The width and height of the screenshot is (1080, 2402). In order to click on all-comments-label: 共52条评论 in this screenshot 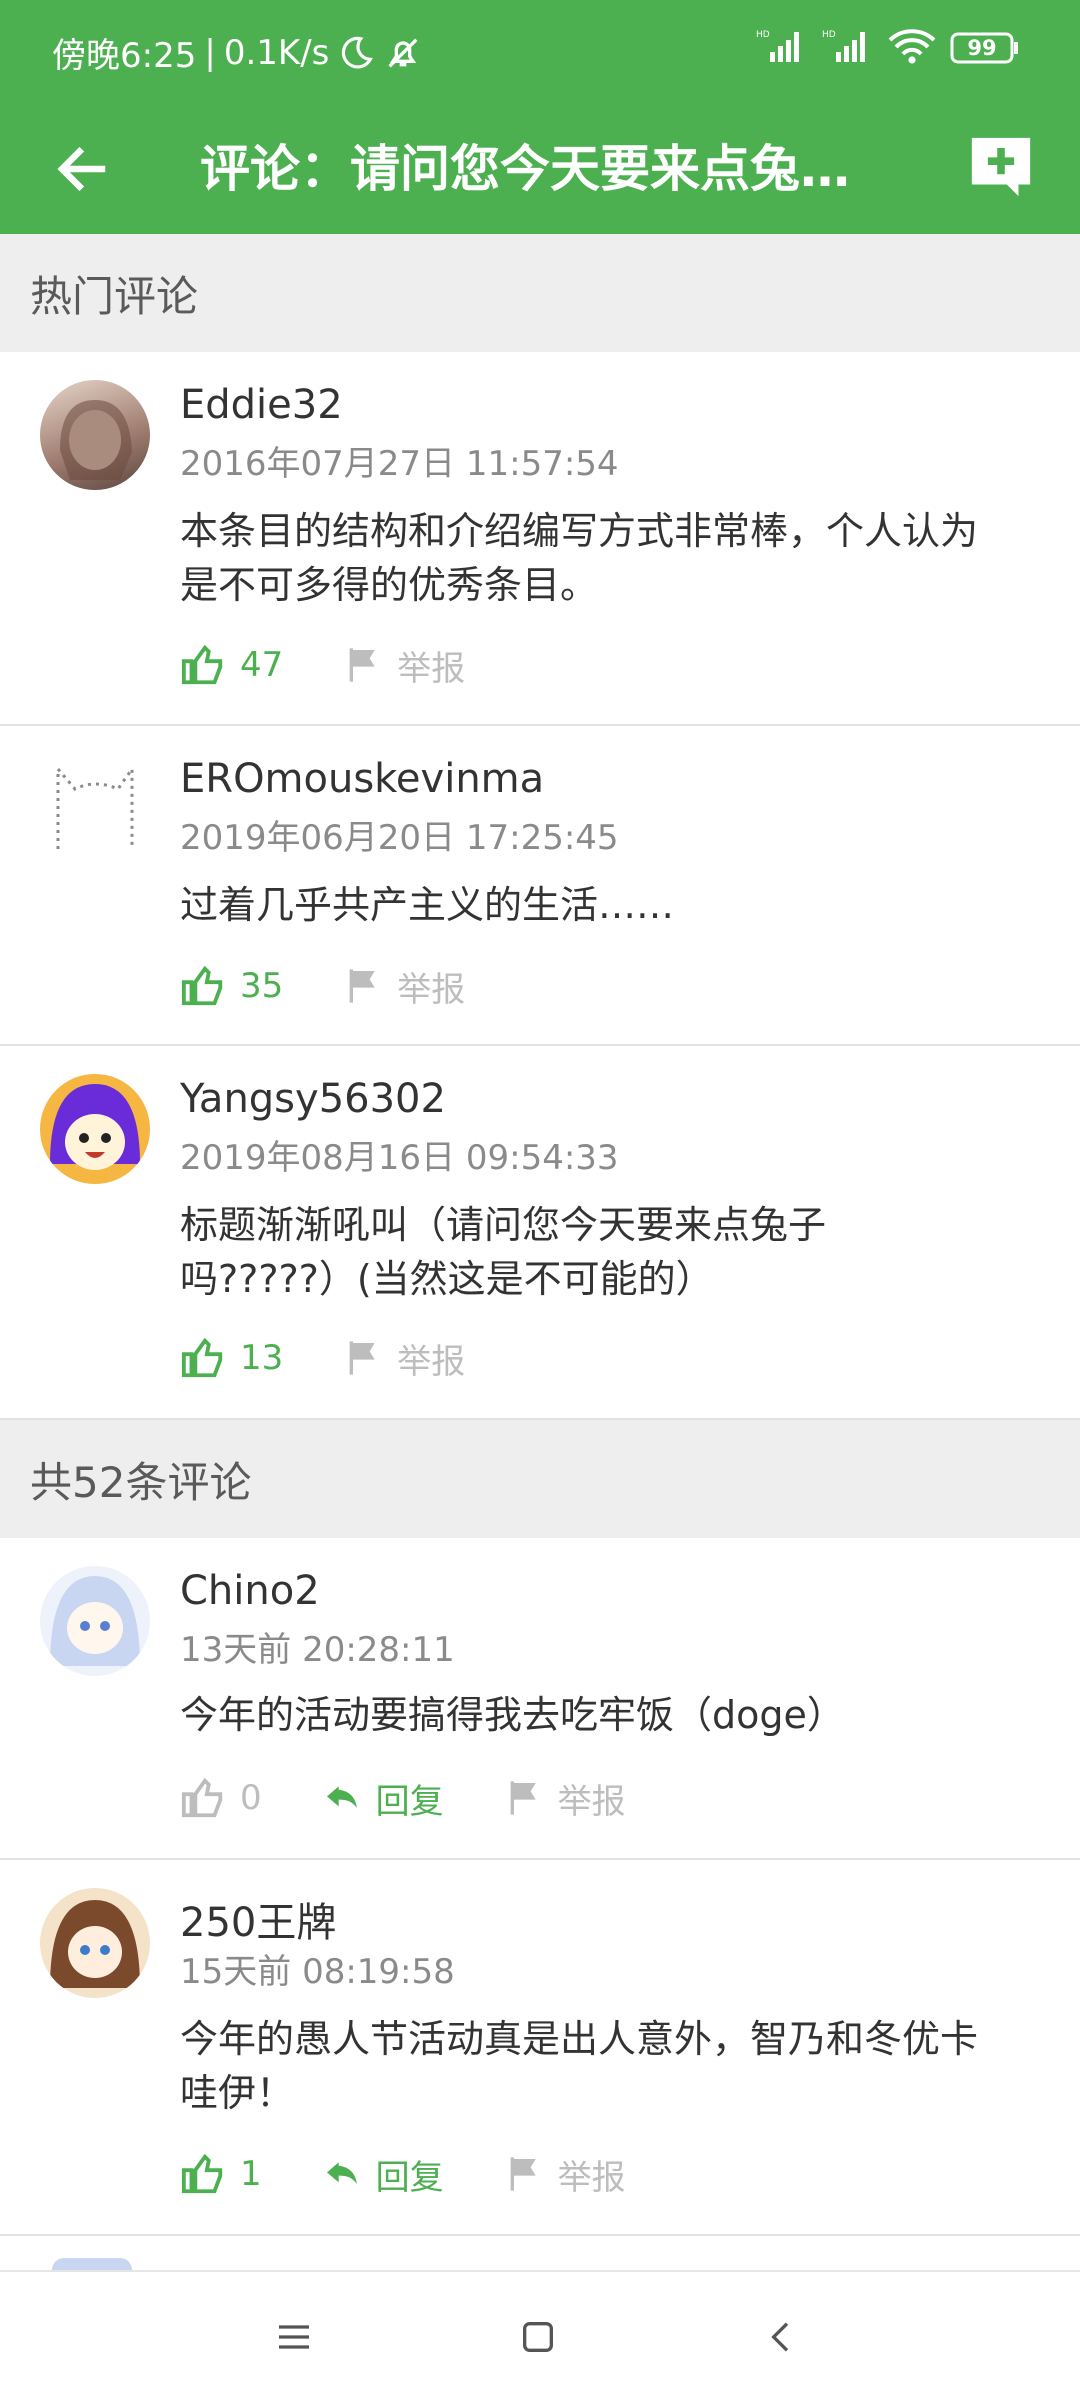, I will do `click(141, 1482)`.